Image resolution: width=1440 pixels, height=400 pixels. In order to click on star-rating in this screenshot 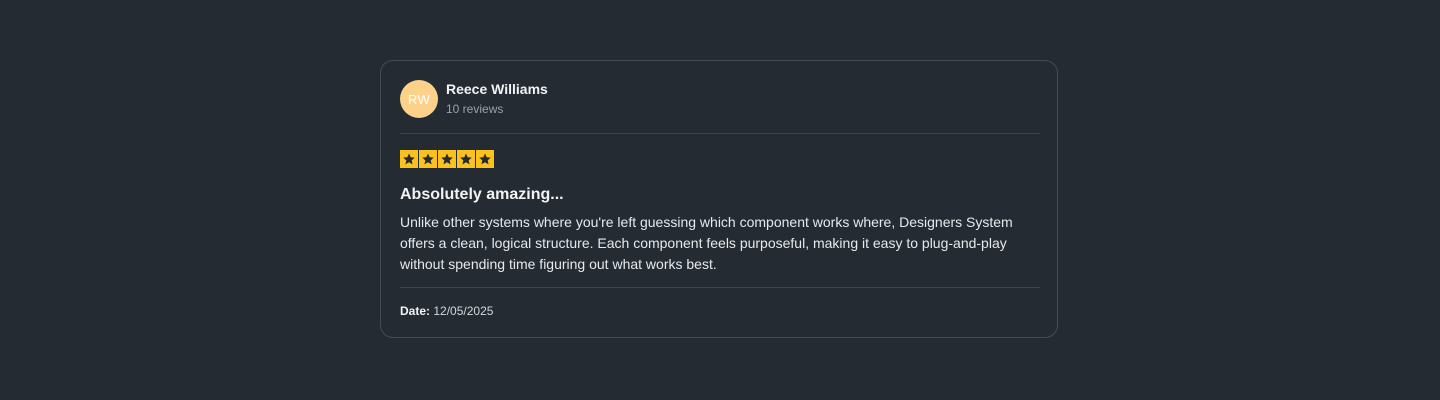, I will do `click(447, 159)`.